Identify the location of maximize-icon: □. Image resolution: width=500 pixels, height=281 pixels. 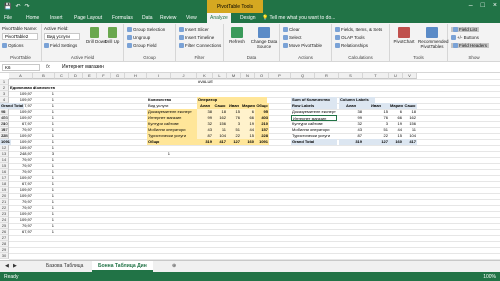
(483, 5).